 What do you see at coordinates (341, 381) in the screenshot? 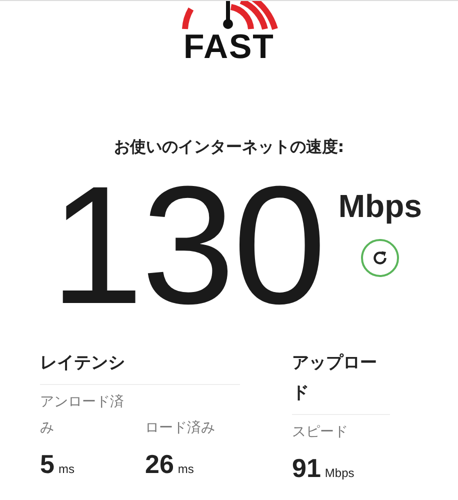
I see `section-title: アップロード` at bounding box center [341, 381].